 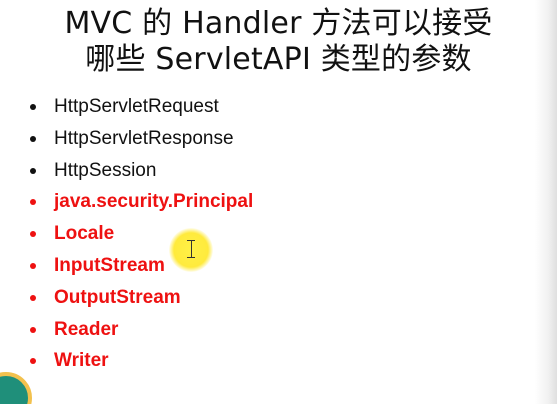 I want to click on list-item: HttpServletResponse, so click(x=141, y=142).